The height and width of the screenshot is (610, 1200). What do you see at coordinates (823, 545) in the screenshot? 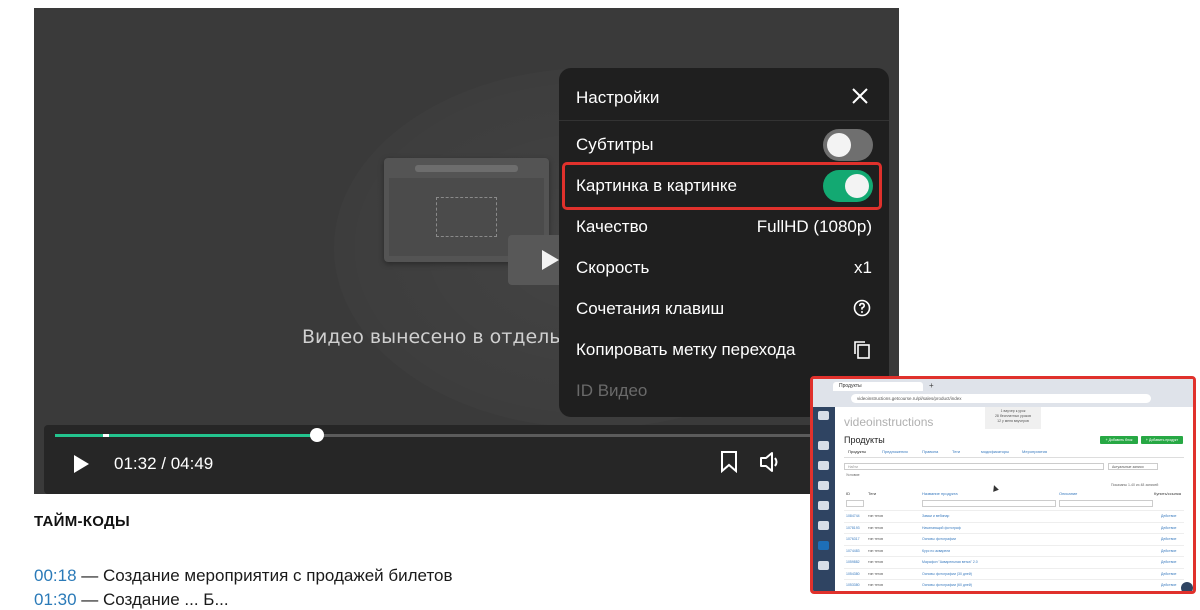
I see `sidebar-item-active` at bounding box center [823, 545].